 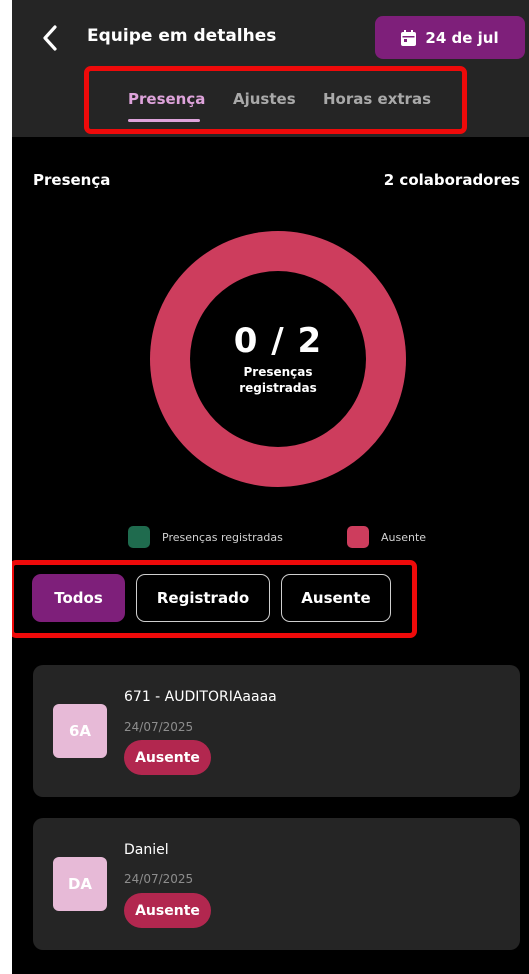 I want to click on date-picker-button: 24 de jul, so click(x=450, y=37).